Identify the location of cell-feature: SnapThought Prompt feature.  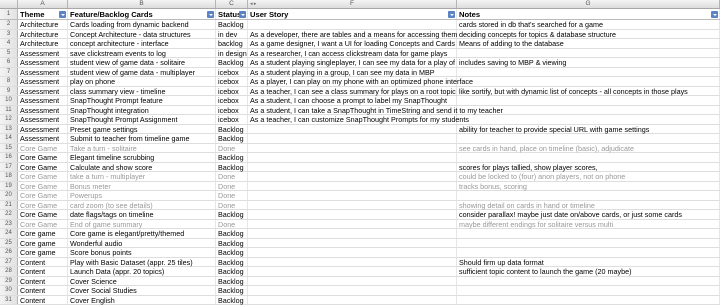
(142, 100).